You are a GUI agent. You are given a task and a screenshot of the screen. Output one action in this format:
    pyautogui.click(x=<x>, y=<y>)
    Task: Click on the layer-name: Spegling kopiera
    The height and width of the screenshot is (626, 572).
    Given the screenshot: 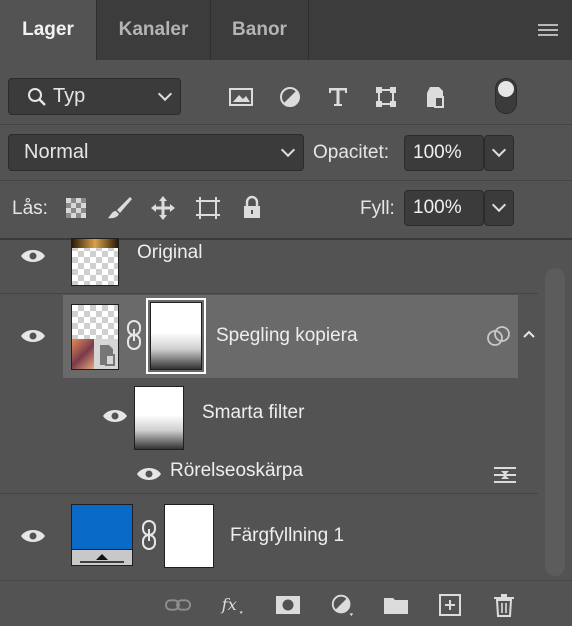 What is the action you would take?
    pyautogui.click(x=287, y=336)
    